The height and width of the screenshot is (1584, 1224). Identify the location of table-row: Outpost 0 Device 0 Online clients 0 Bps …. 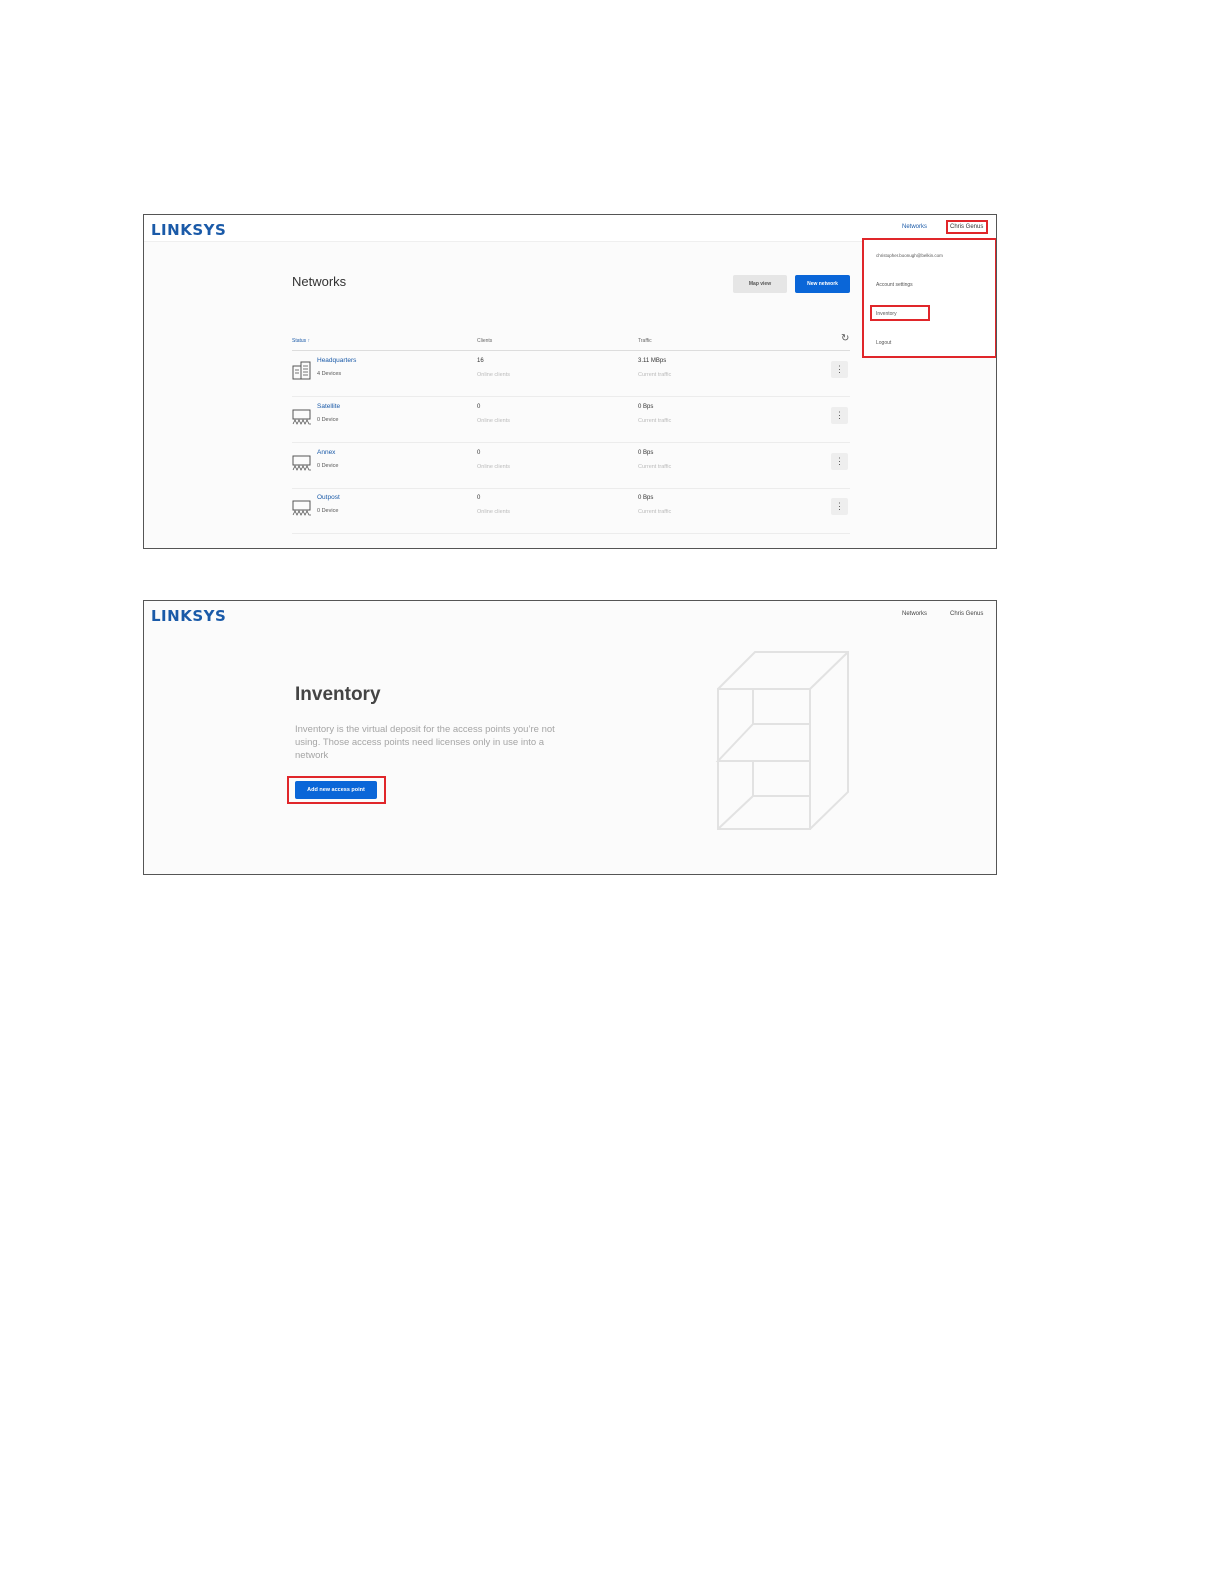
(571, 511).